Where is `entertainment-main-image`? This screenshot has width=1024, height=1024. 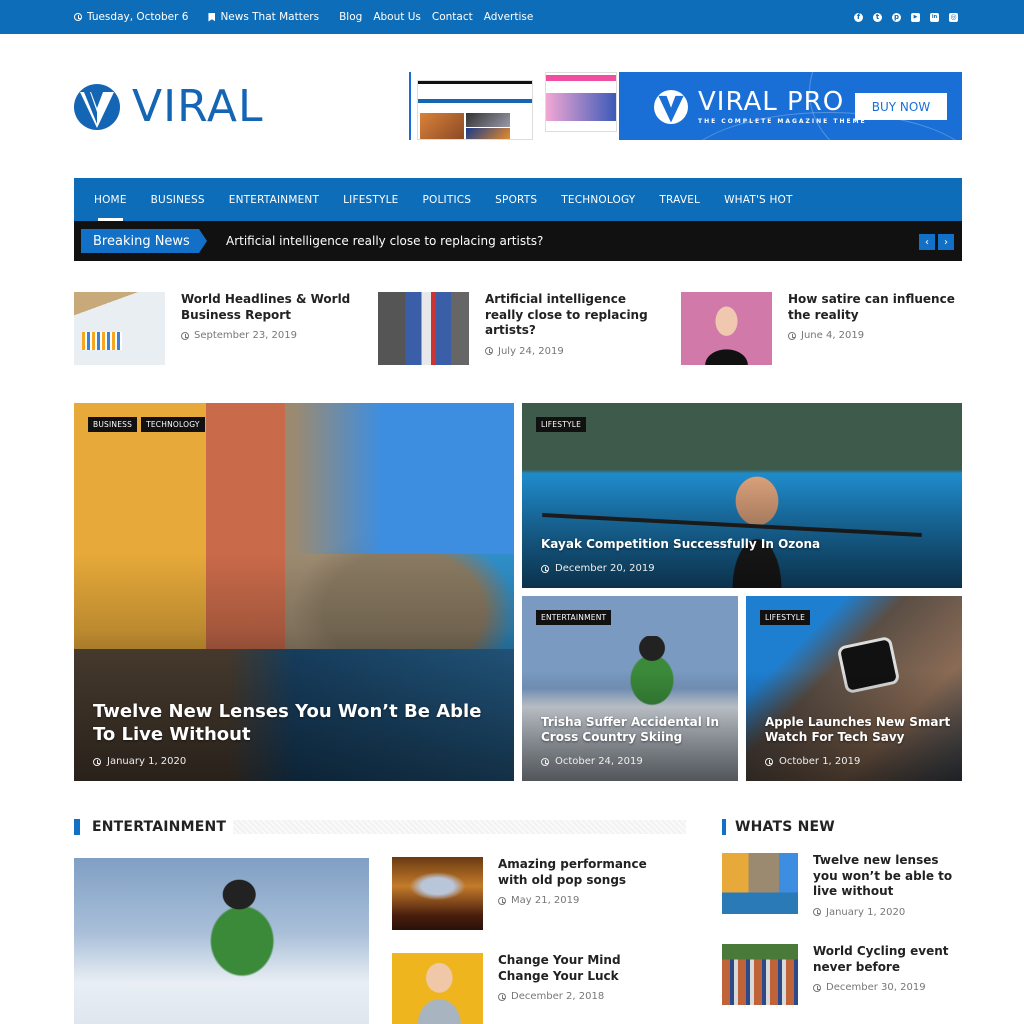 entertainment-main-image is located at coordinates (221, 941).